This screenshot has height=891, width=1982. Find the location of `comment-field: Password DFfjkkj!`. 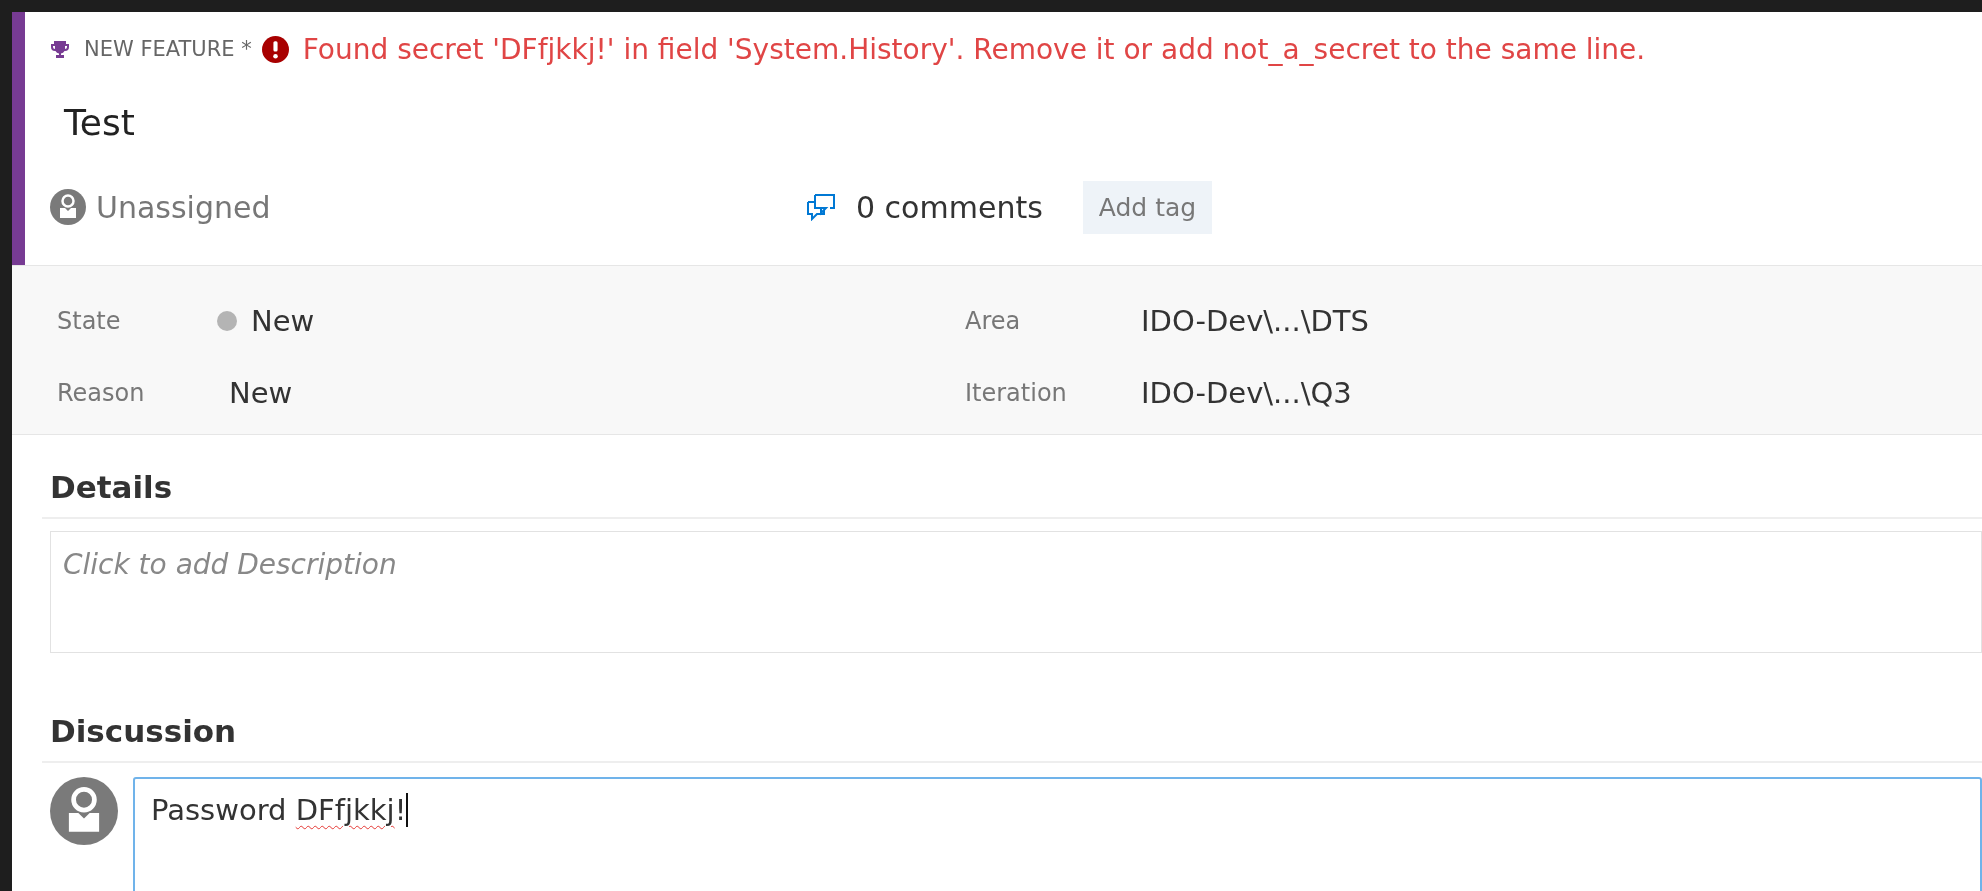

comment-field: Password DFfjkkj! is located at coordinates (1057, 834).